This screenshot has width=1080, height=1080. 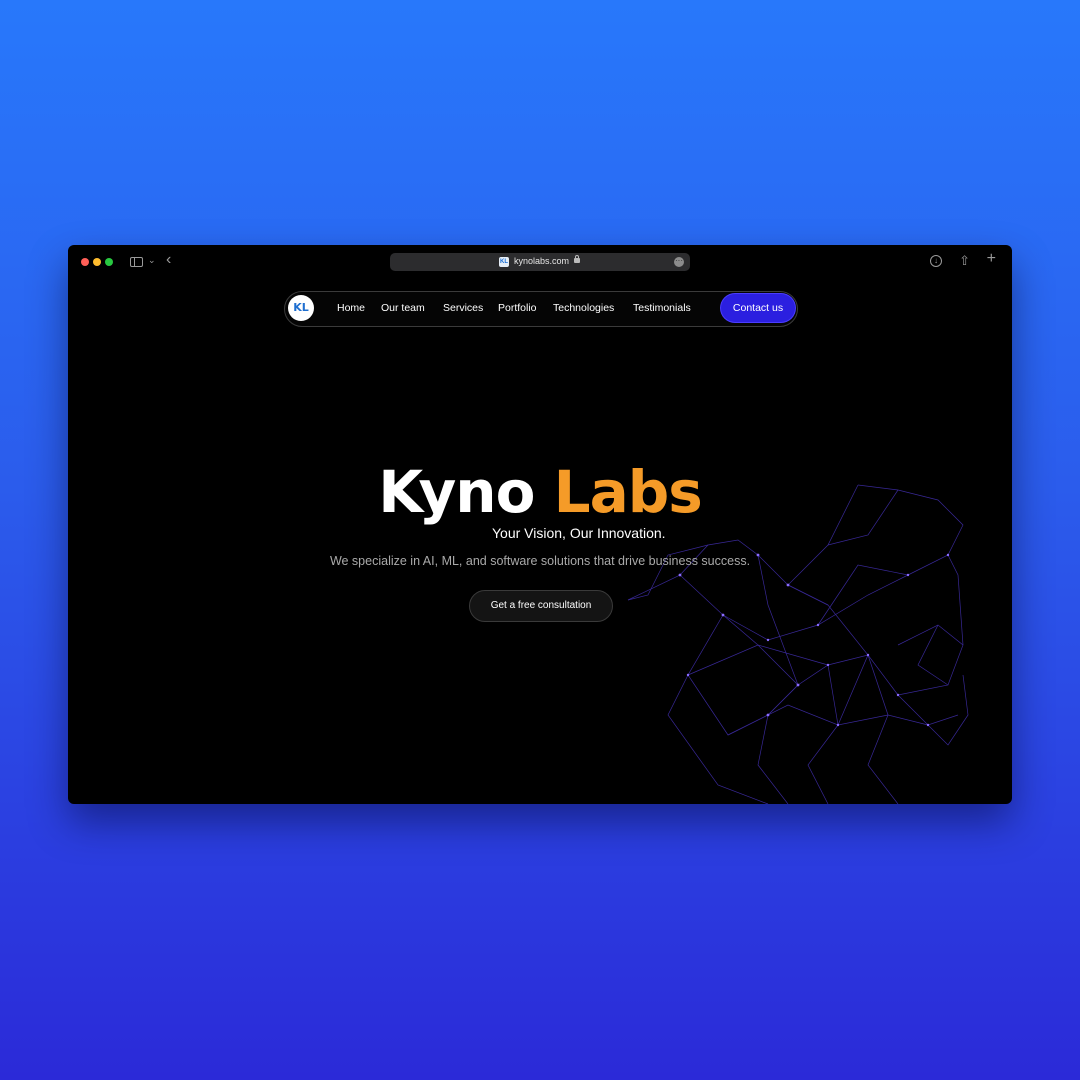 What do you see at coordinates (679, 262) in the screenshot?
I see `more-icon: ···` at bounding box center [679, 262].